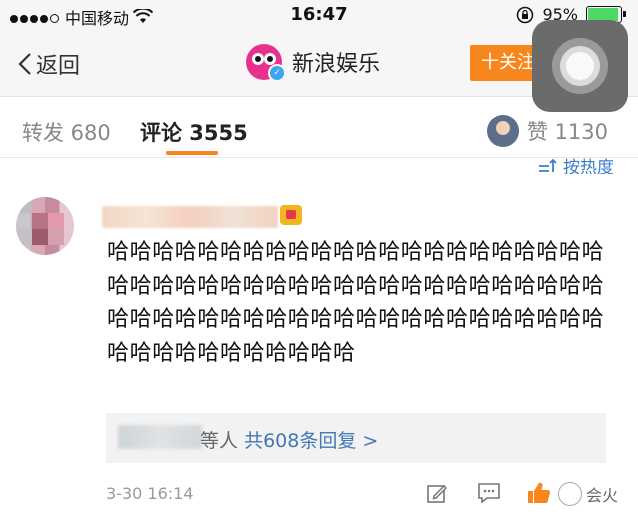  Describe the element at coordinates (192, 153) in the screenshot. I see `active-tab-indicator` at that location.